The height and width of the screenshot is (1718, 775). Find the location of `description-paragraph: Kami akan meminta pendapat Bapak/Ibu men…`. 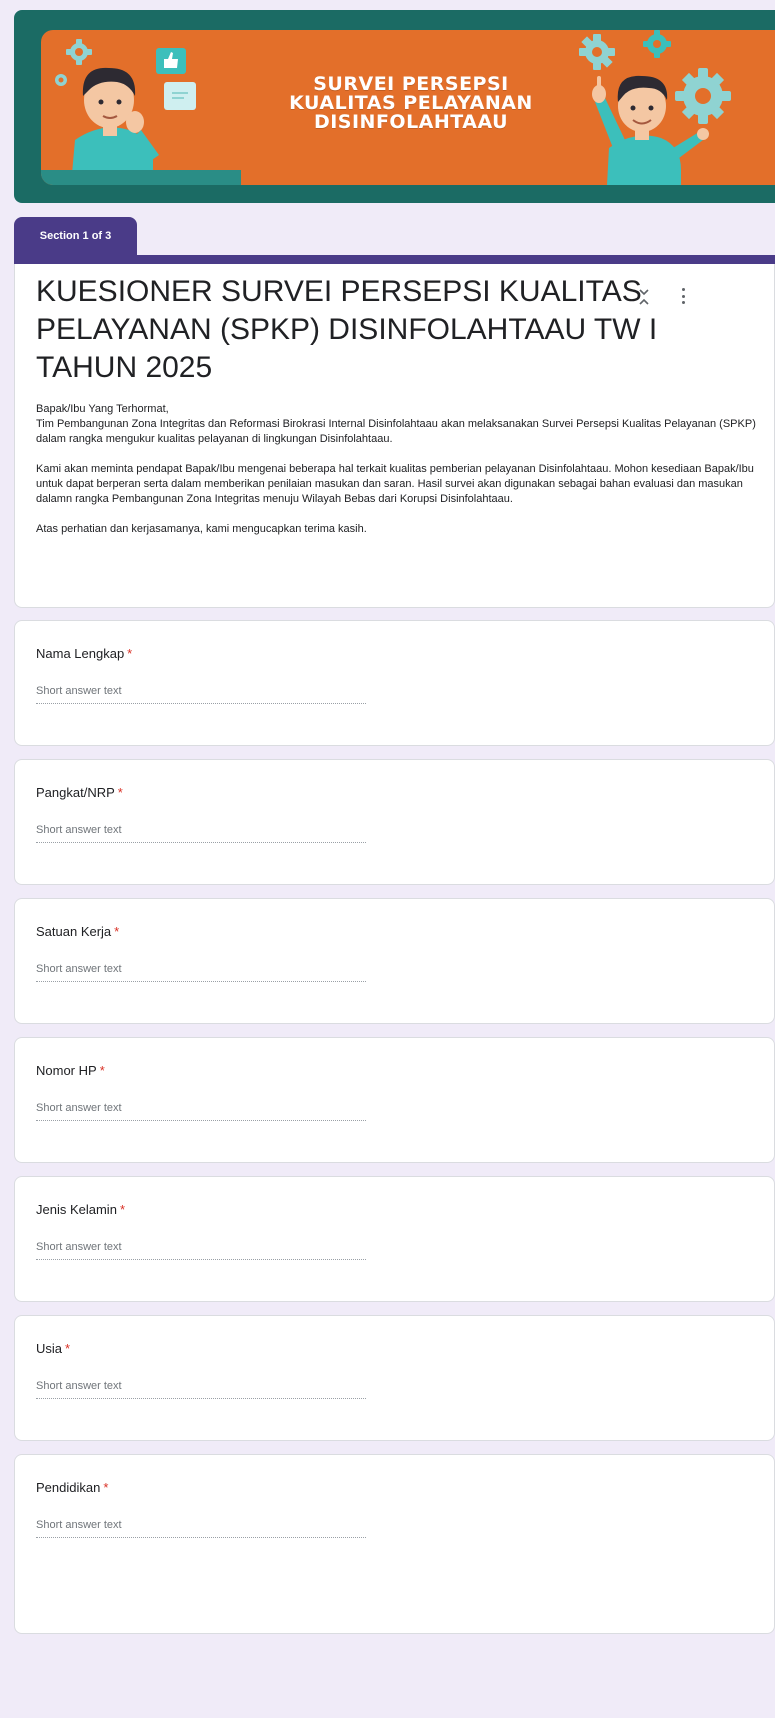

description-paragraph: Kami akan meminta pendapat Bapak/Ibu men… is located at coordinates (395, 484).